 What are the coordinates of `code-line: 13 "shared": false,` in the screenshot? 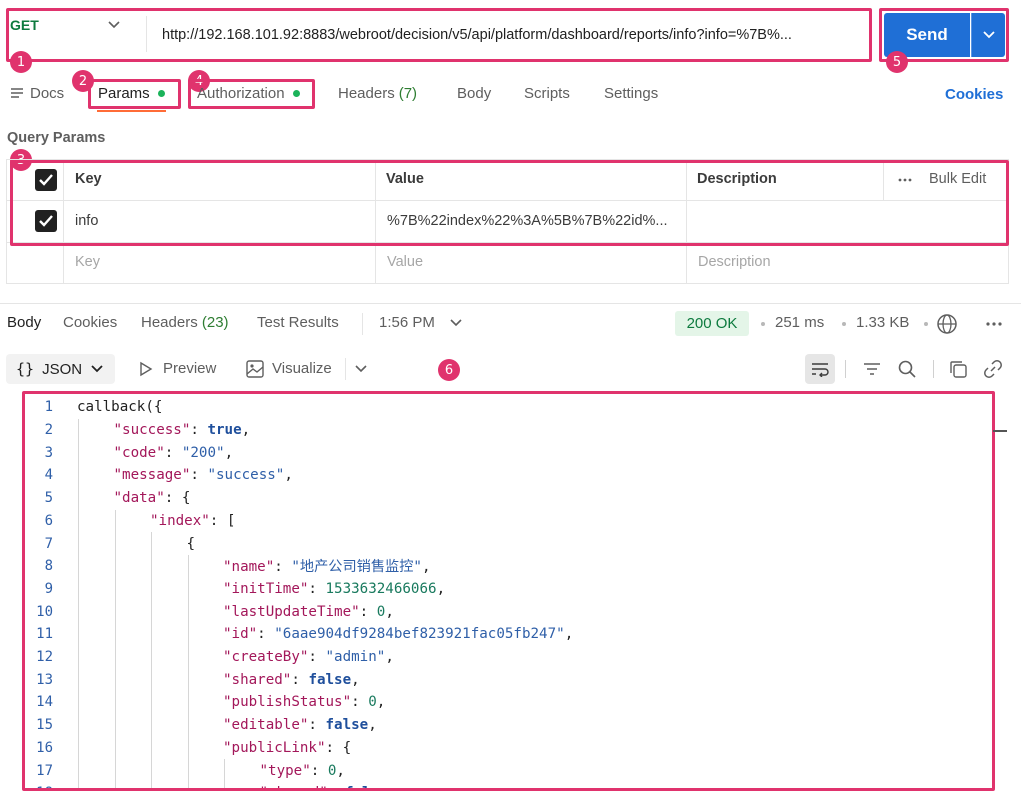 It's located at (508, 679).